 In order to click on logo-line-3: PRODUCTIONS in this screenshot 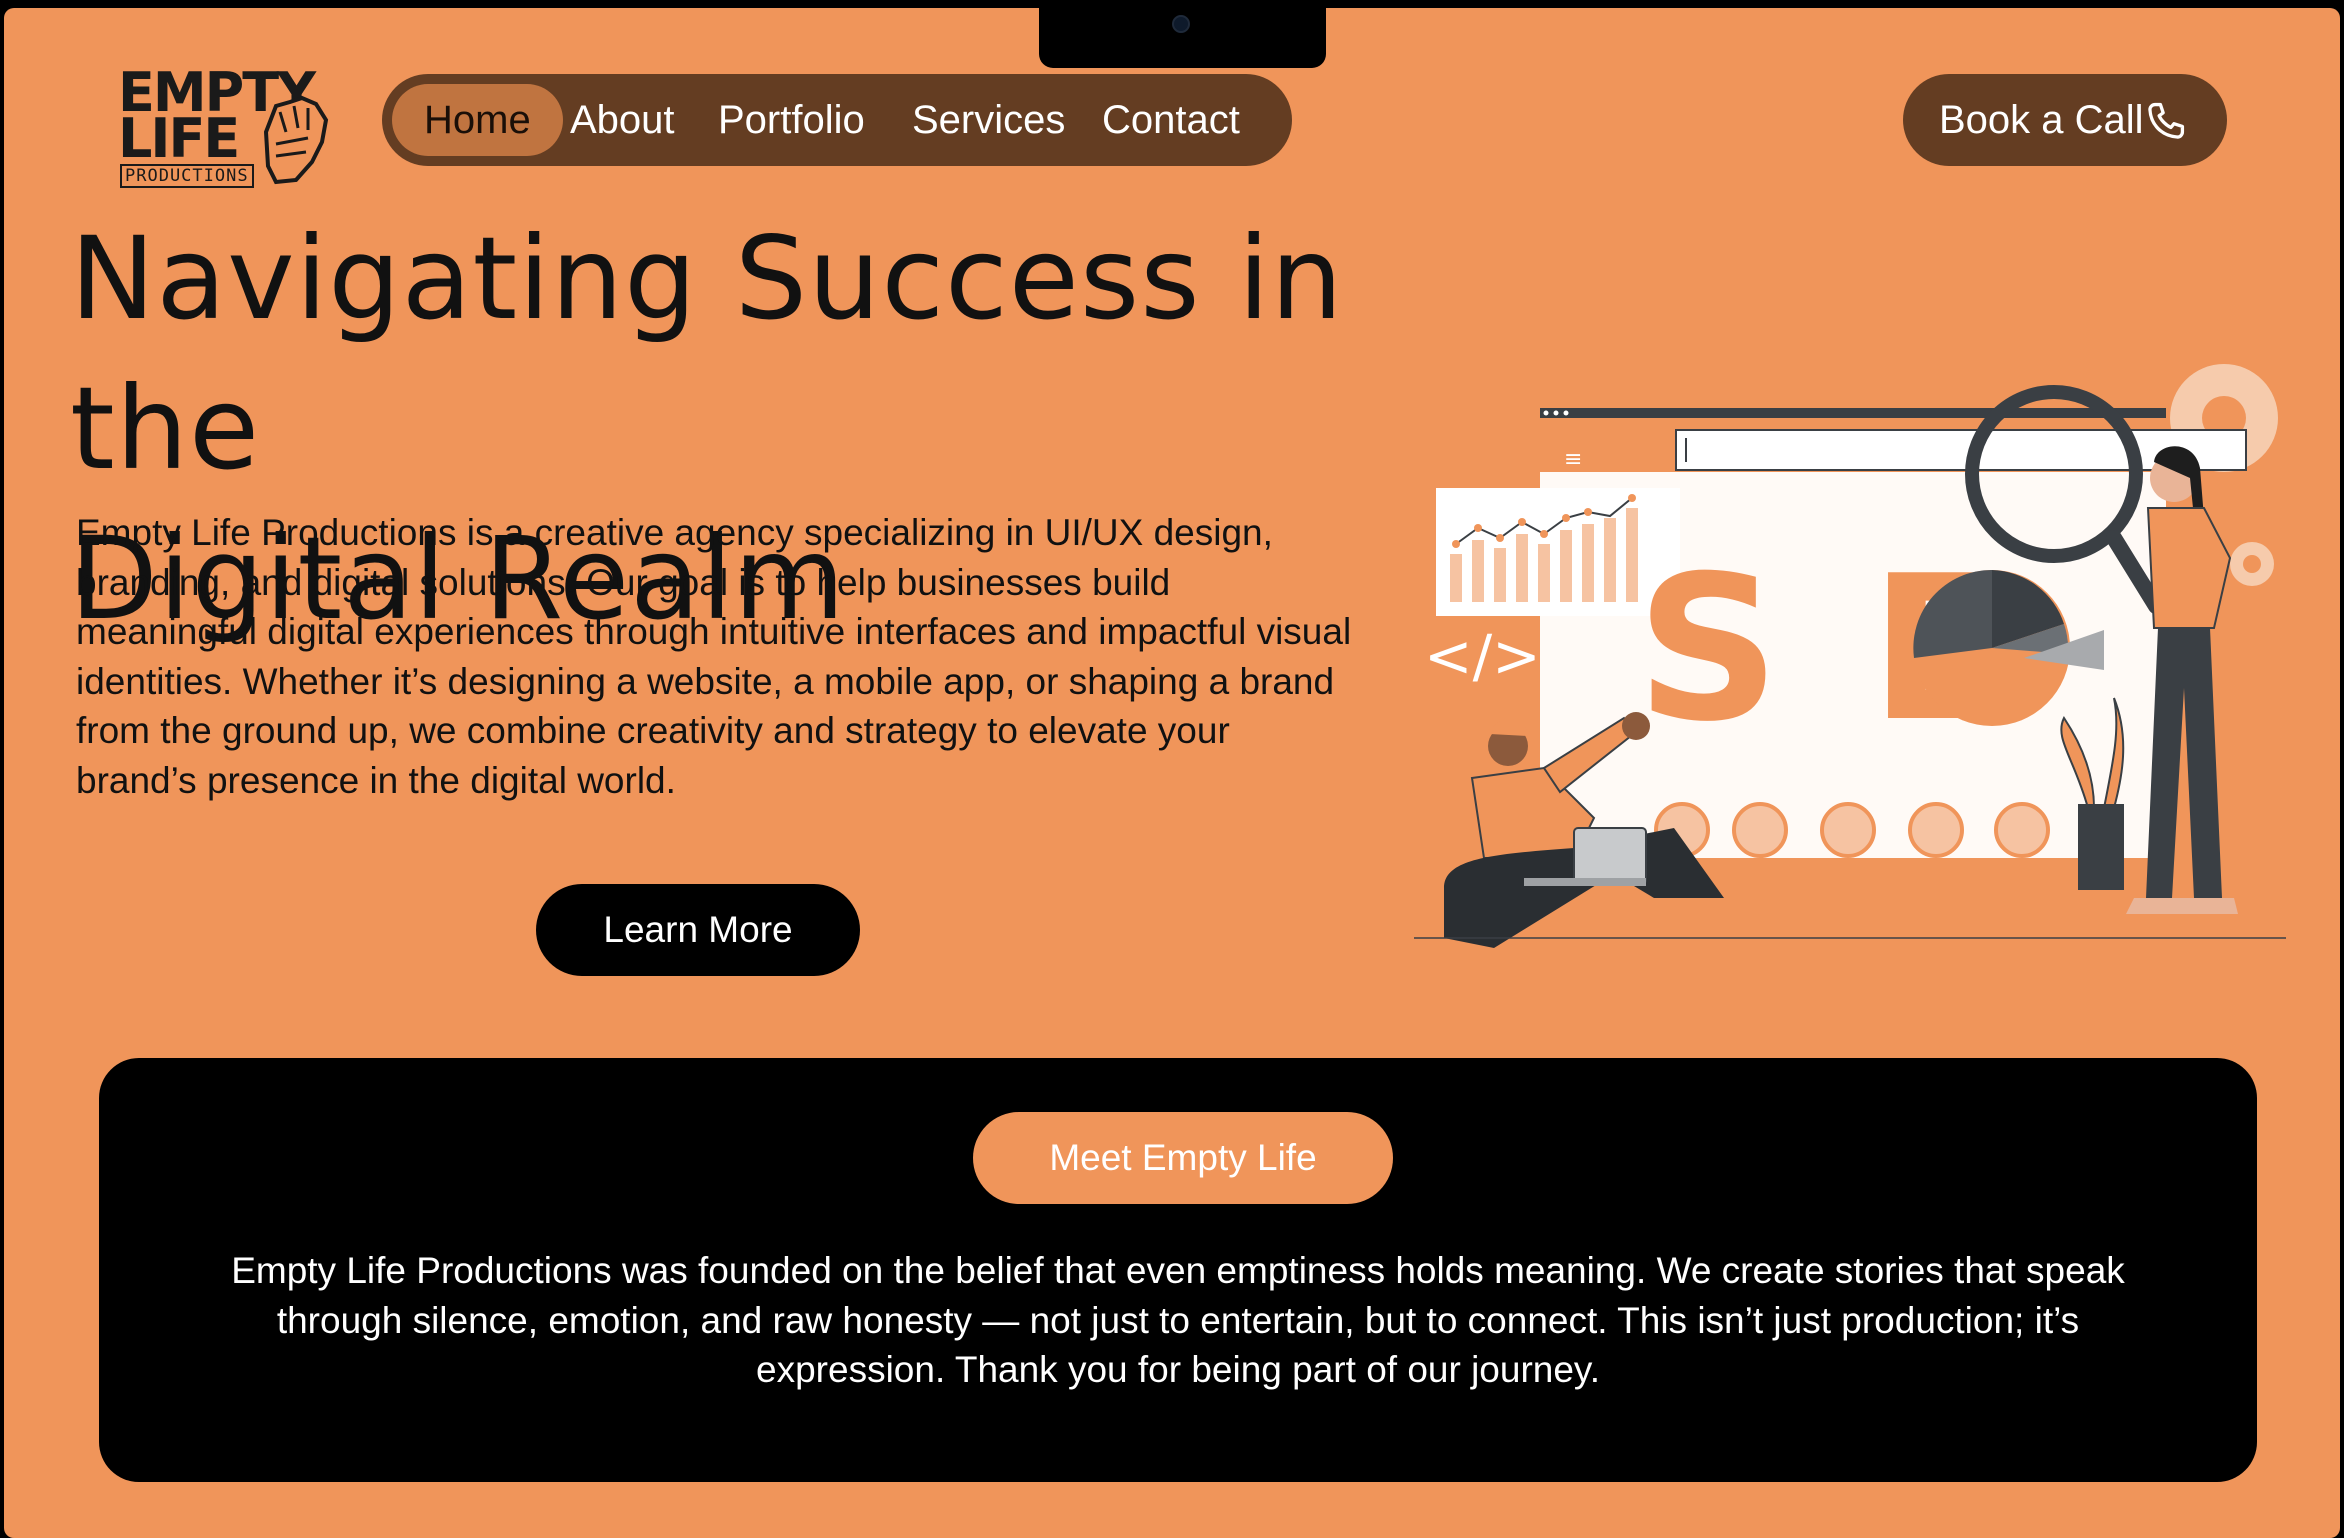, I will do `click(187, 176)`.